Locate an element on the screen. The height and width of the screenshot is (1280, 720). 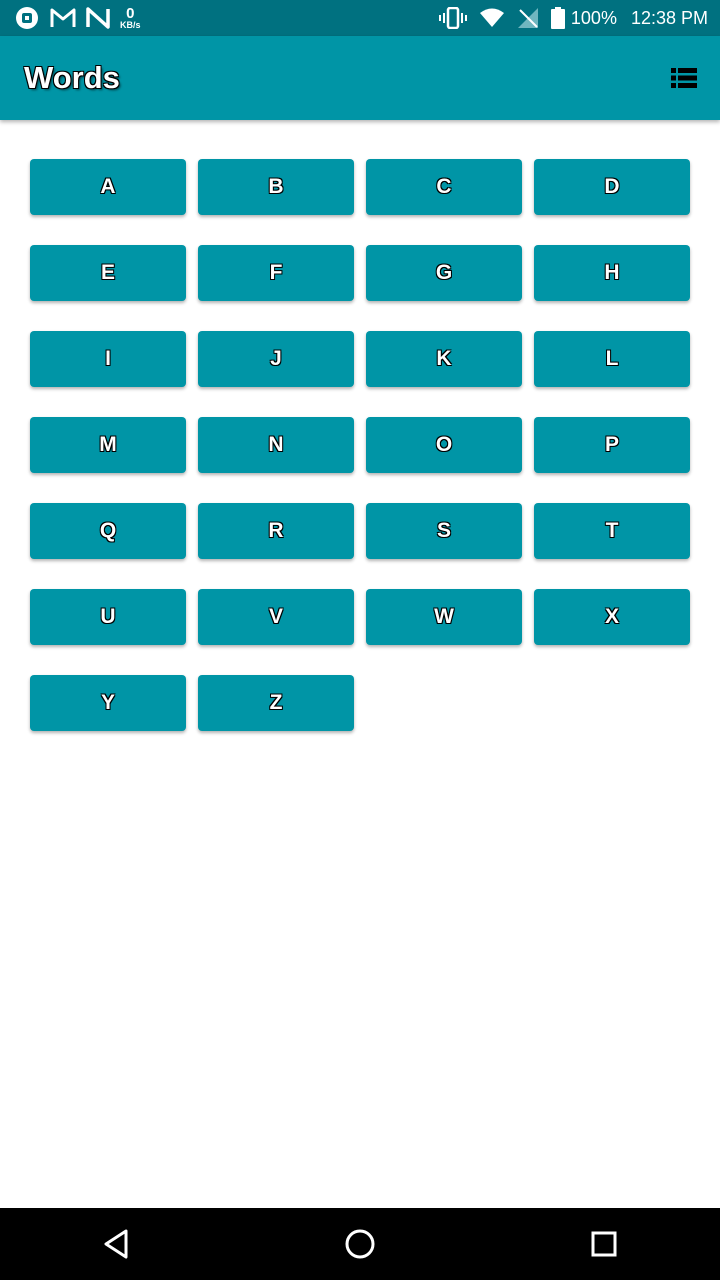
wifi-icon is located at coordinates (492, 18).